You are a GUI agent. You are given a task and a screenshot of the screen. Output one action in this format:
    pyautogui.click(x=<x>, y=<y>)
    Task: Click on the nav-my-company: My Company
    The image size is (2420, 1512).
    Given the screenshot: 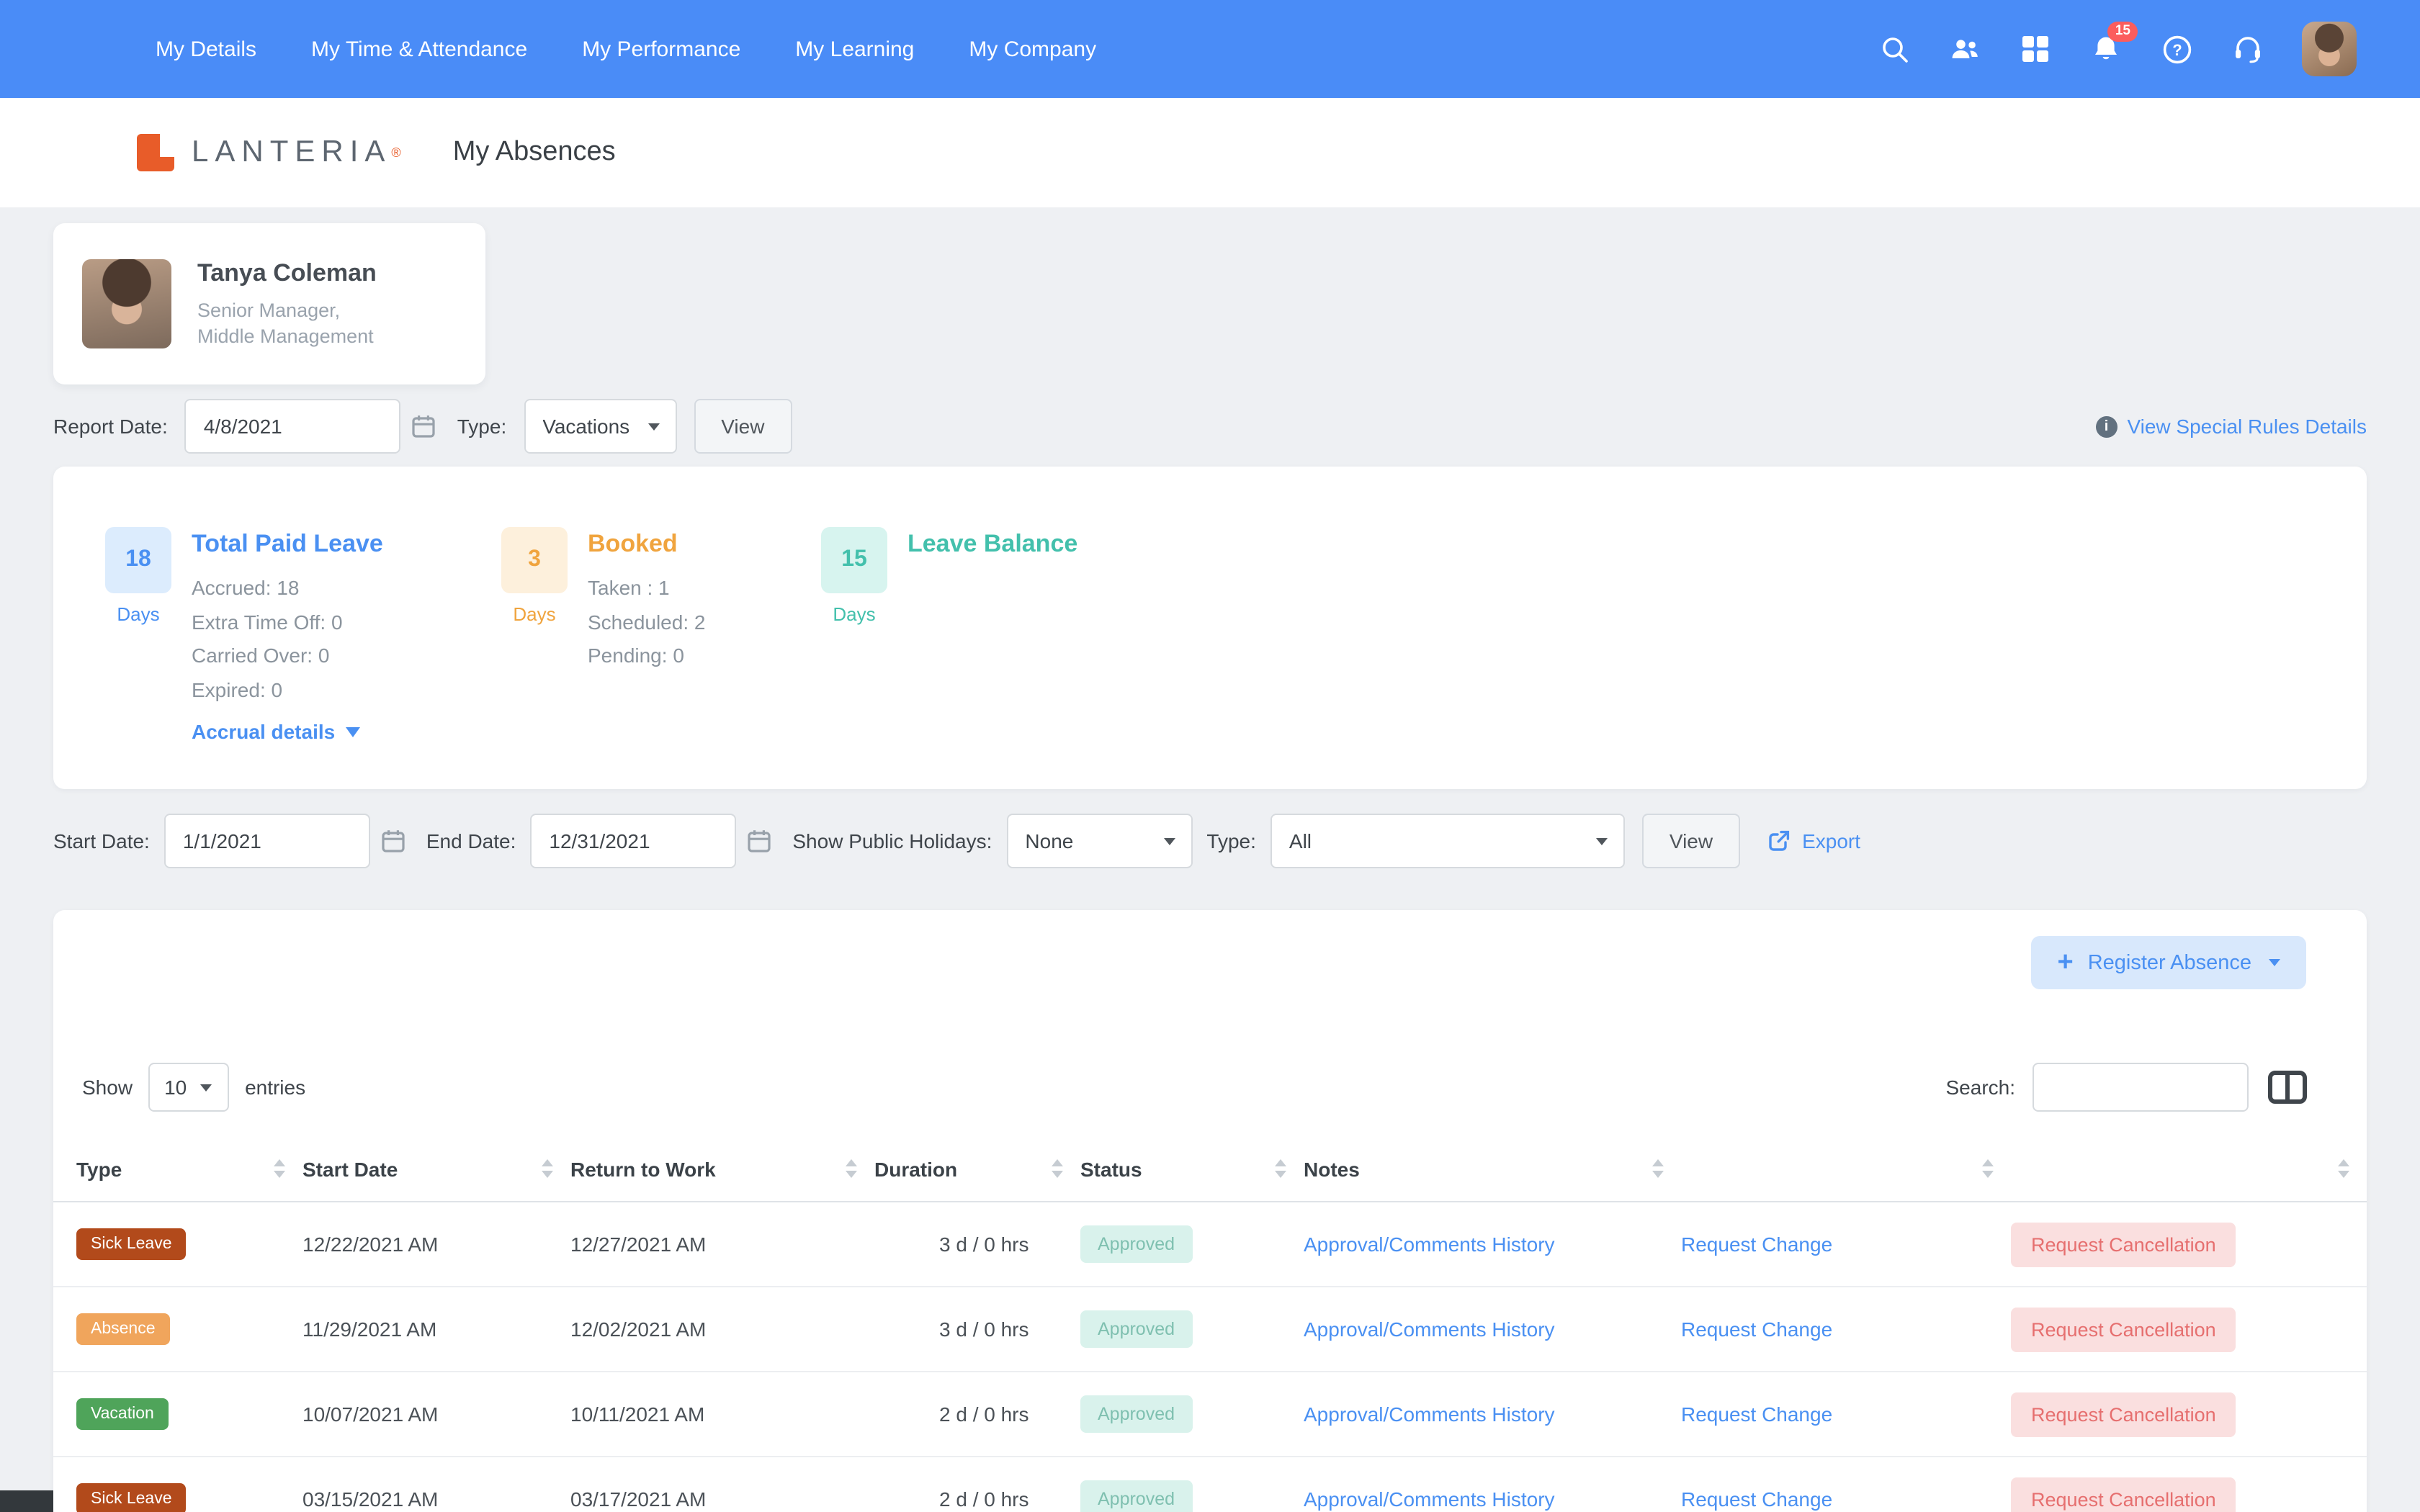 What is the action you would take?
    pyautogui.click(x=1032, y=49)
    